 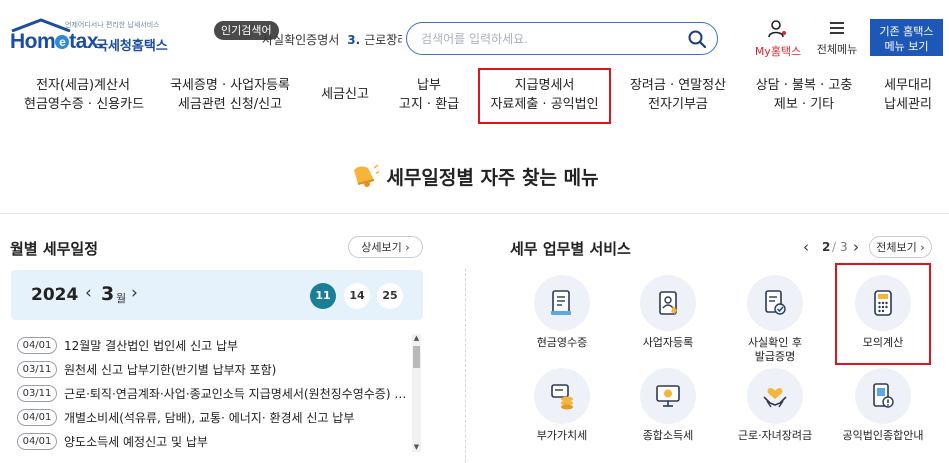 I want to click on detail-view-button: 상세보기 ›, so click(x=385, y=247).